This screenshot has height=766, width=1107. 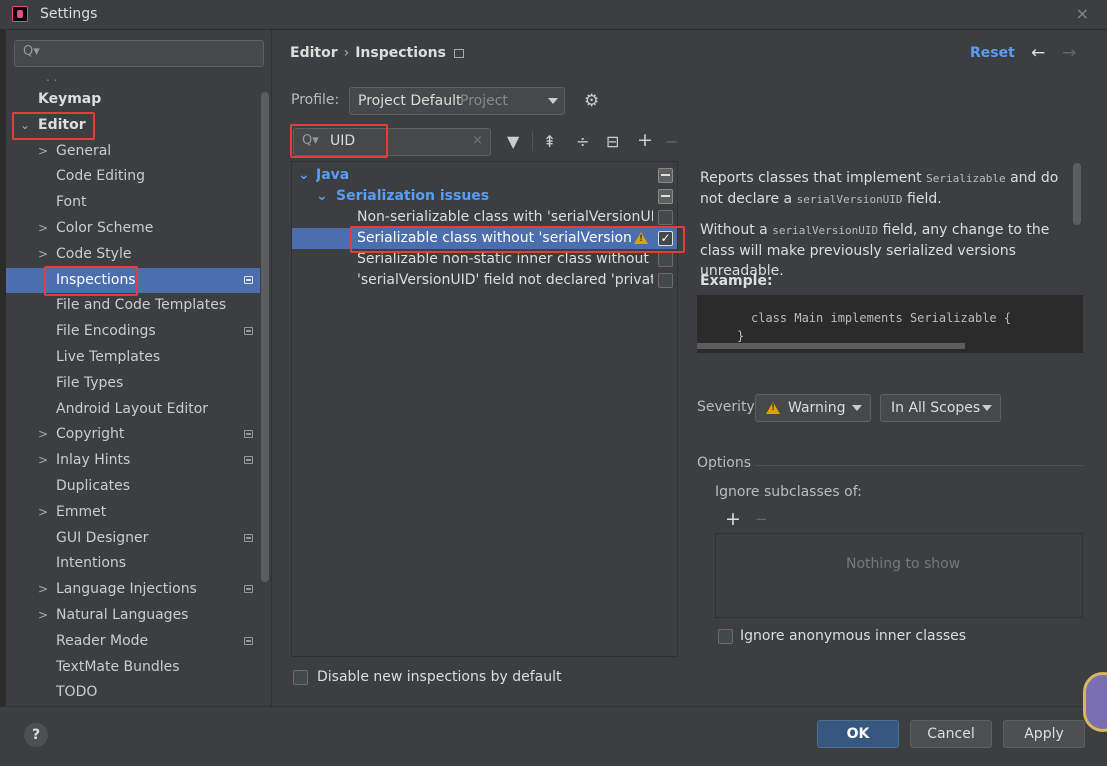 What do you see at coordinates (133, 409) in the screenshot?
I see `sidebar-item-android-layout-editor: Android Layout Editor` at bounding box center [133, 409].